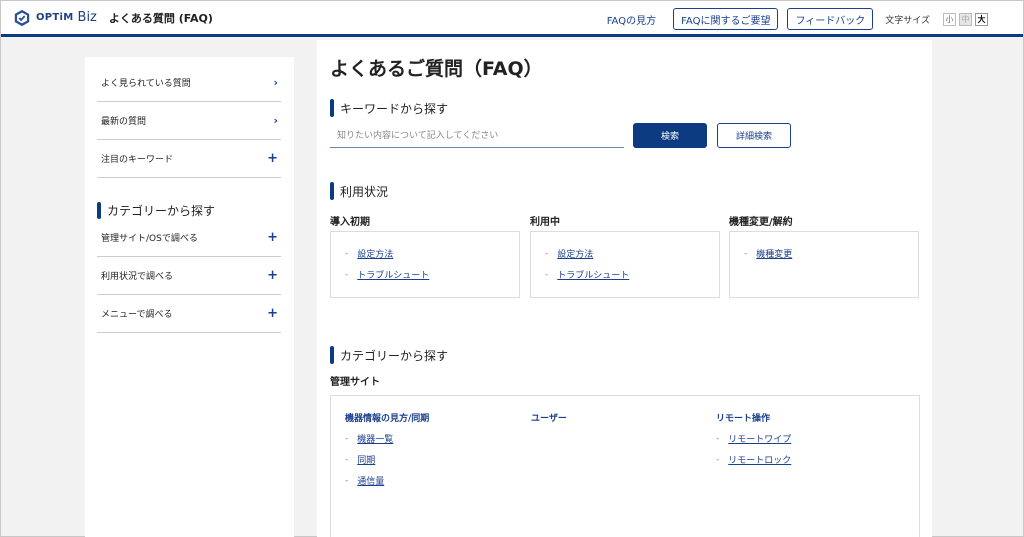  I want to click on logo-biz-text: Biz, so click(87, 17).